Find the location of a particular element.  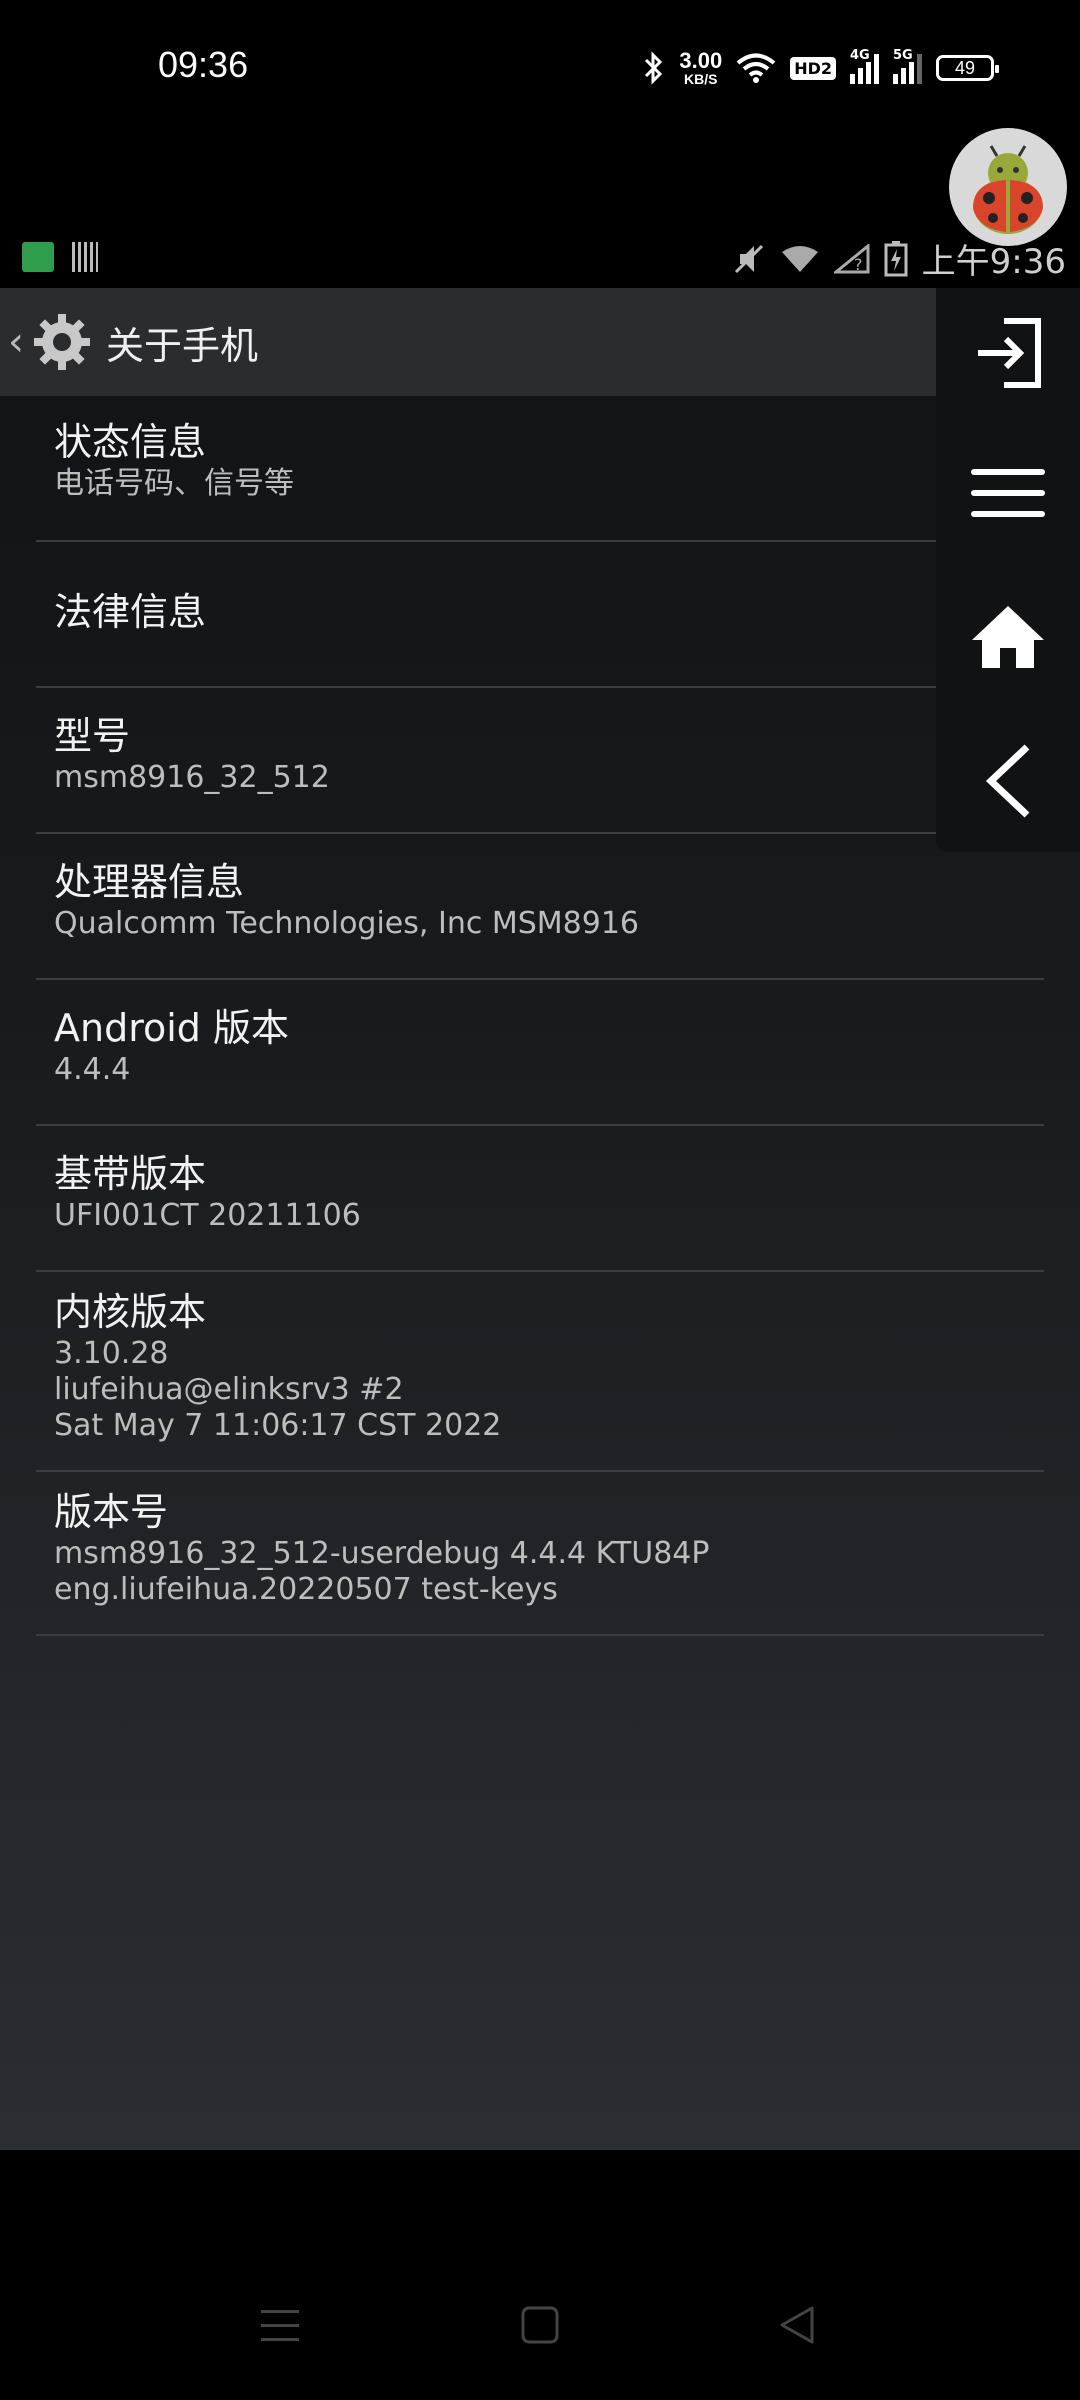

inner-battery-icon is located at coordinates (896, 258).